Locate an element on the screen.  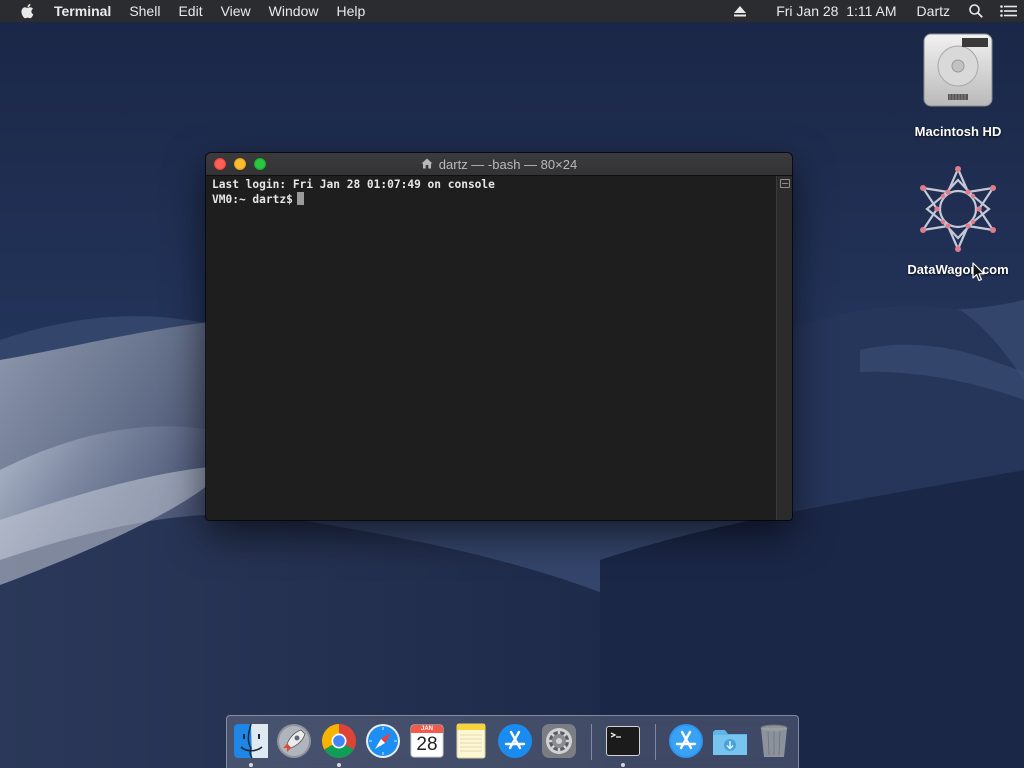
mouse-pointer-icon is located at coordinates (978, 272).